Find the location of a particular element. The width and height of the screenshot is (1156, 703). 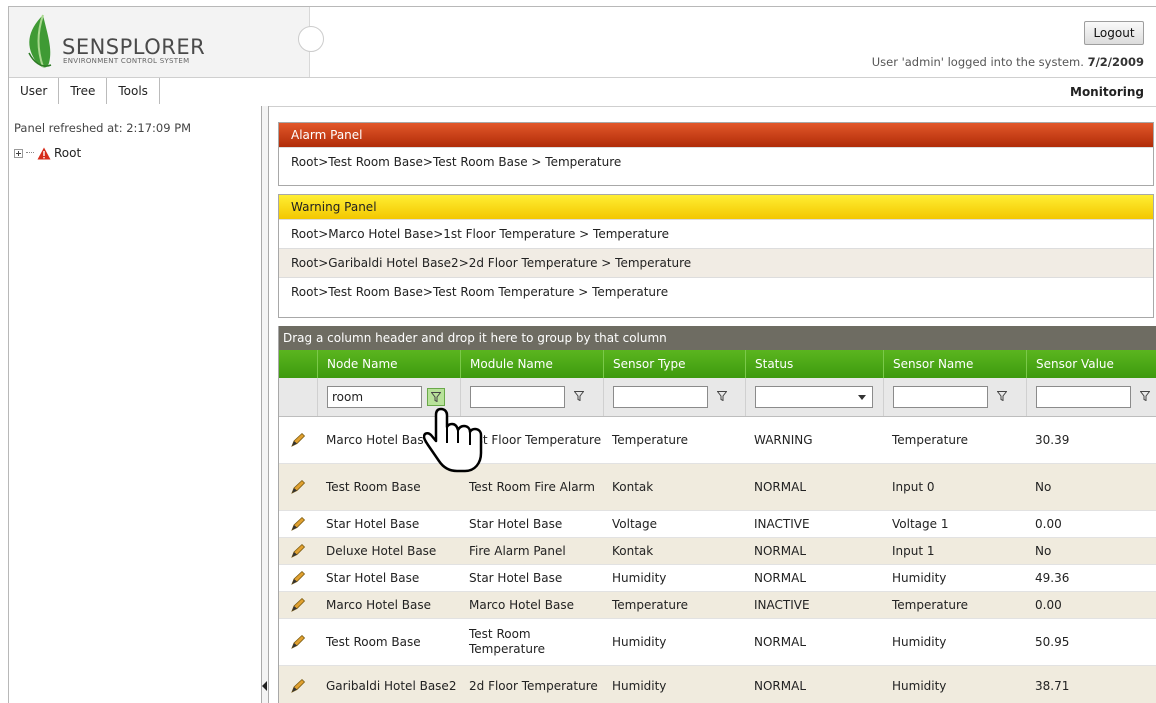

column-header-sensor-name: Sensor Name is located at coordinates (954, 364).